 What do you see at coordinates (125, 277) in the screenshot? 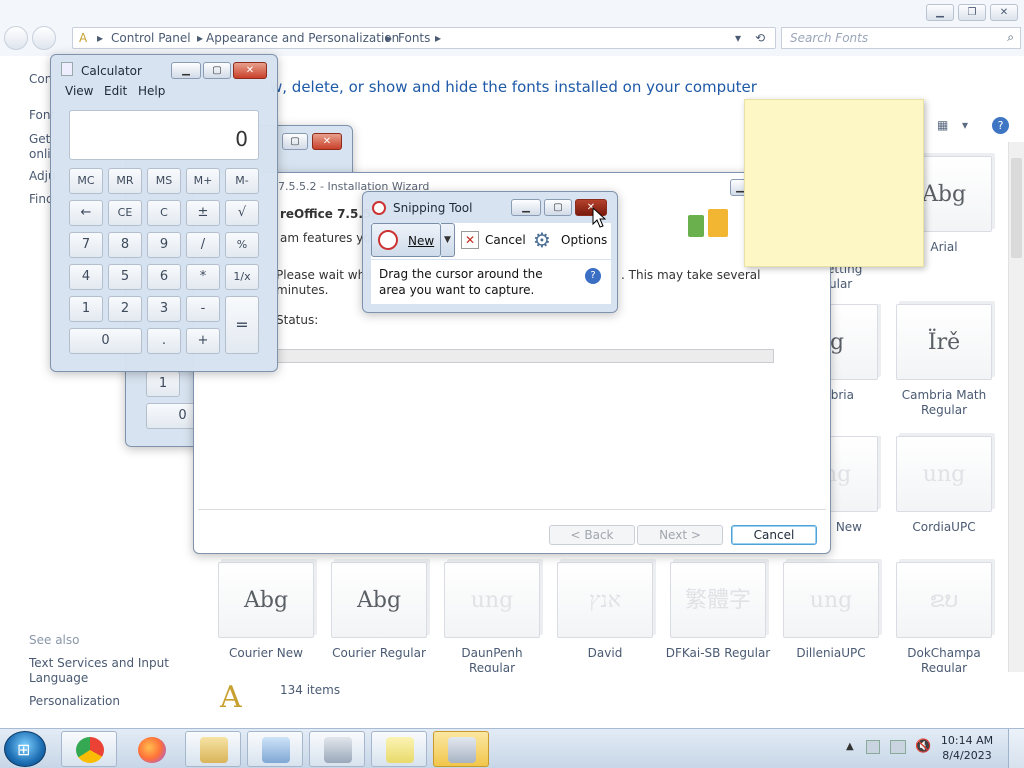
I see `digit-5-button: 5` at bounding box center [125, 277].